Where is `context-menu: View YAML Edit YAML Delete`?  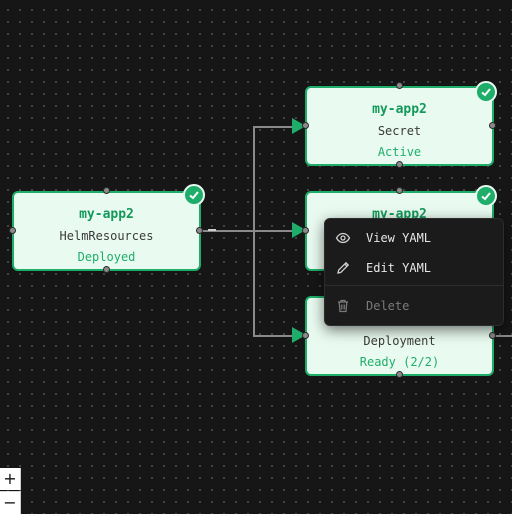 context-menu: View YAML Edit YAML Delete is located at coordinates (414, 272).